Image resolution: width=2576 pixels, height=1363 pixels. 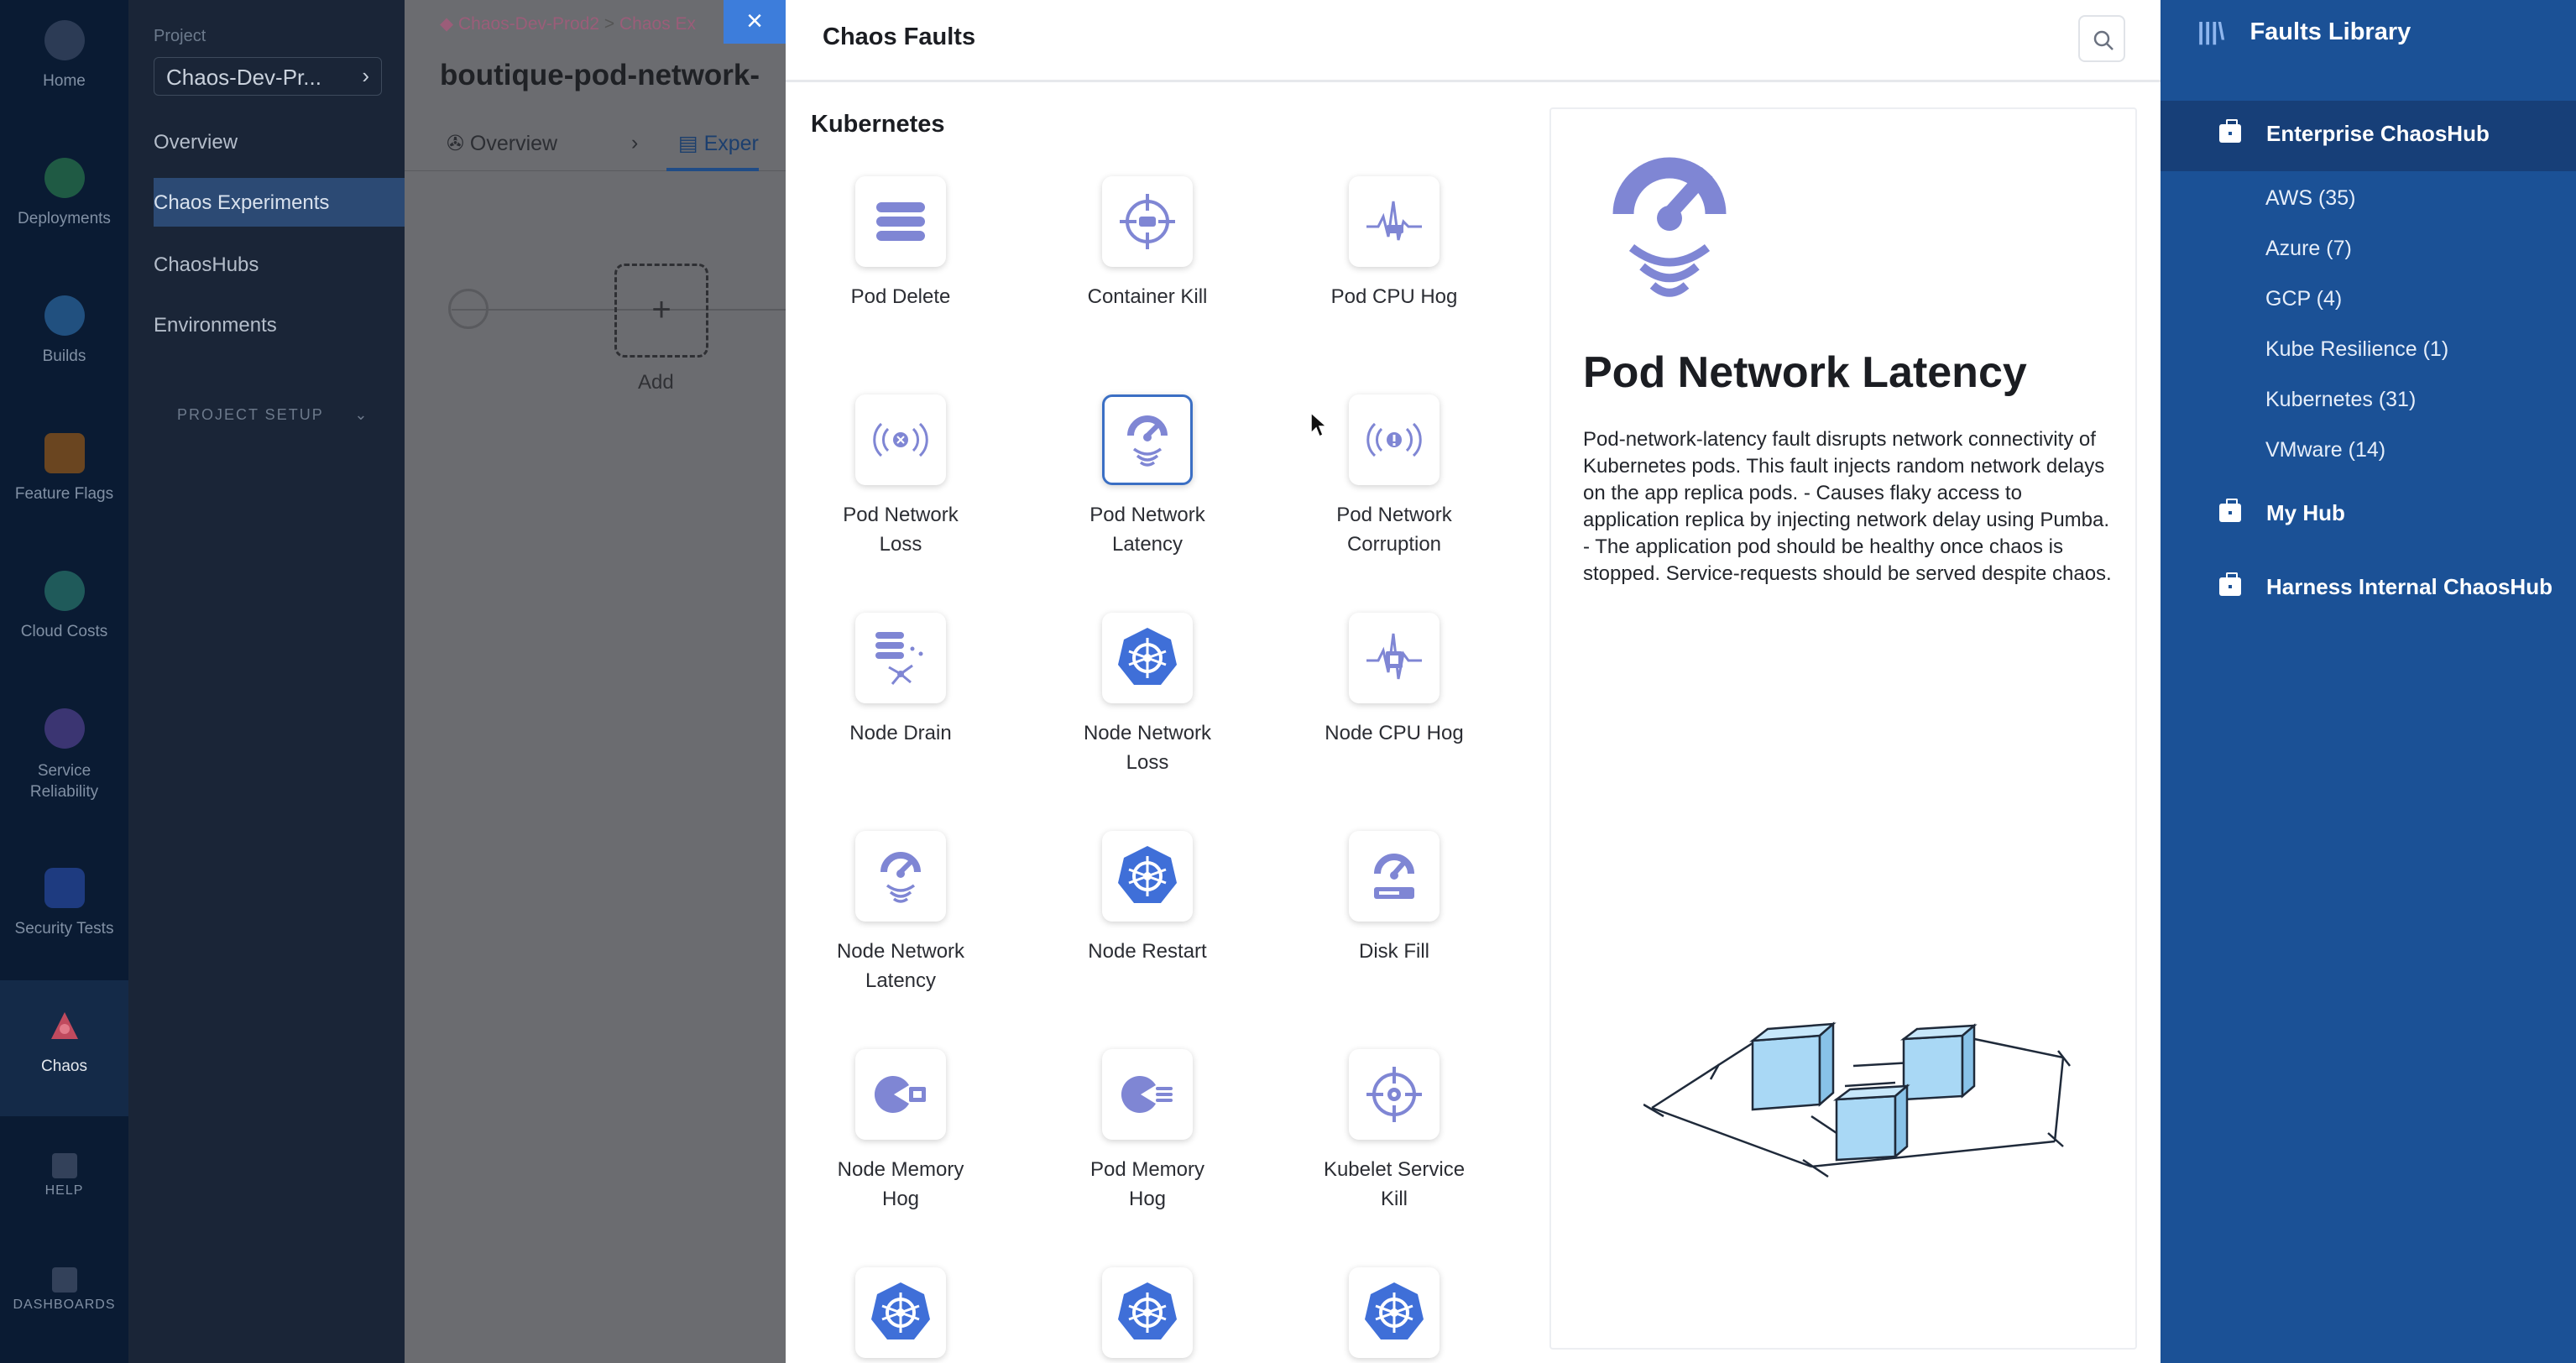 I want to click on feature-flags-icon, so click(x=64, y=453).